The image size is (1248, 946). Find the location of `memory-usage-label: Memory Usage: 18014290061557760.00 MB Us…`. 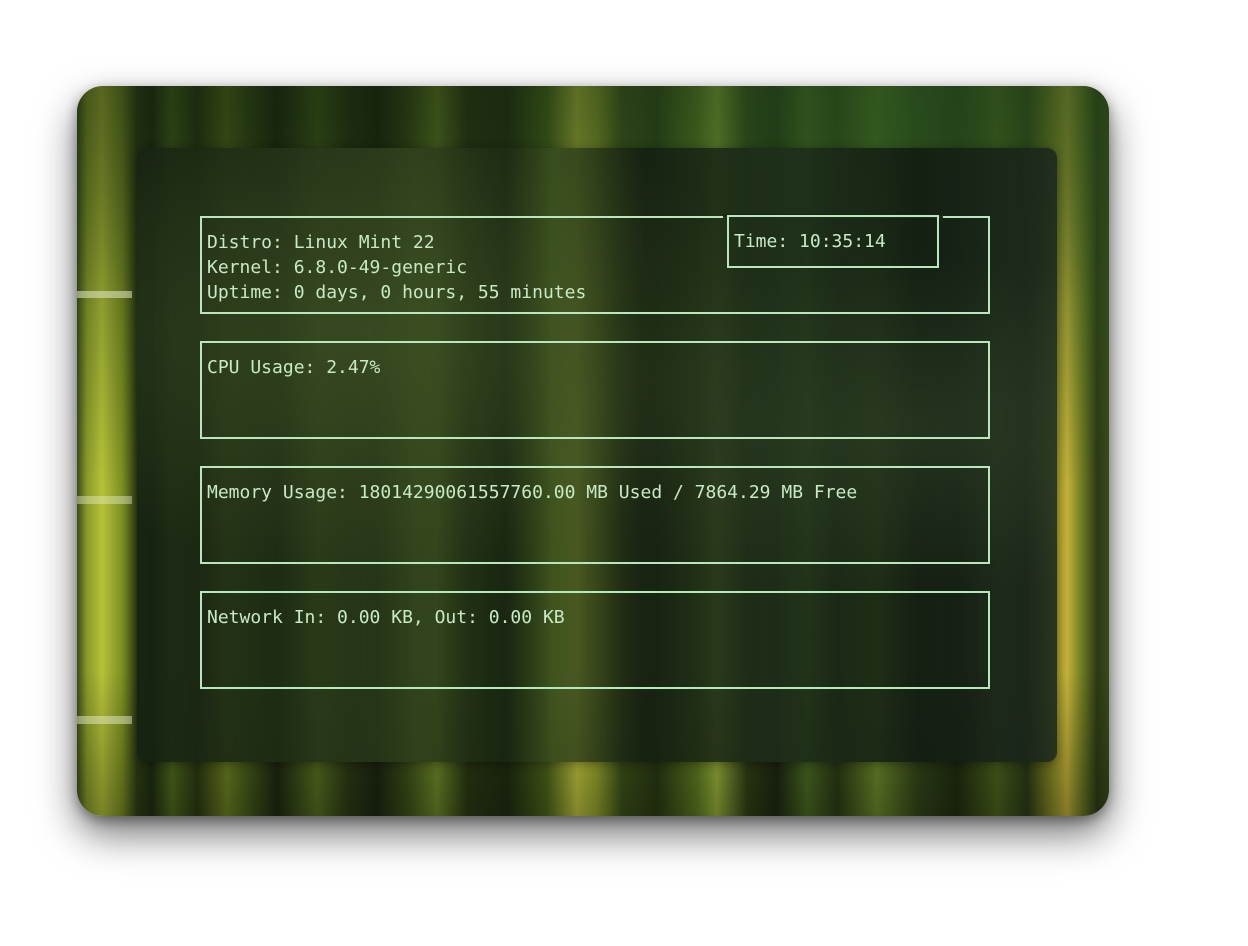

memory-usage-label: Memory Usage: 18014290061557760.00 MB Us… is located at coordinates (532, 492).